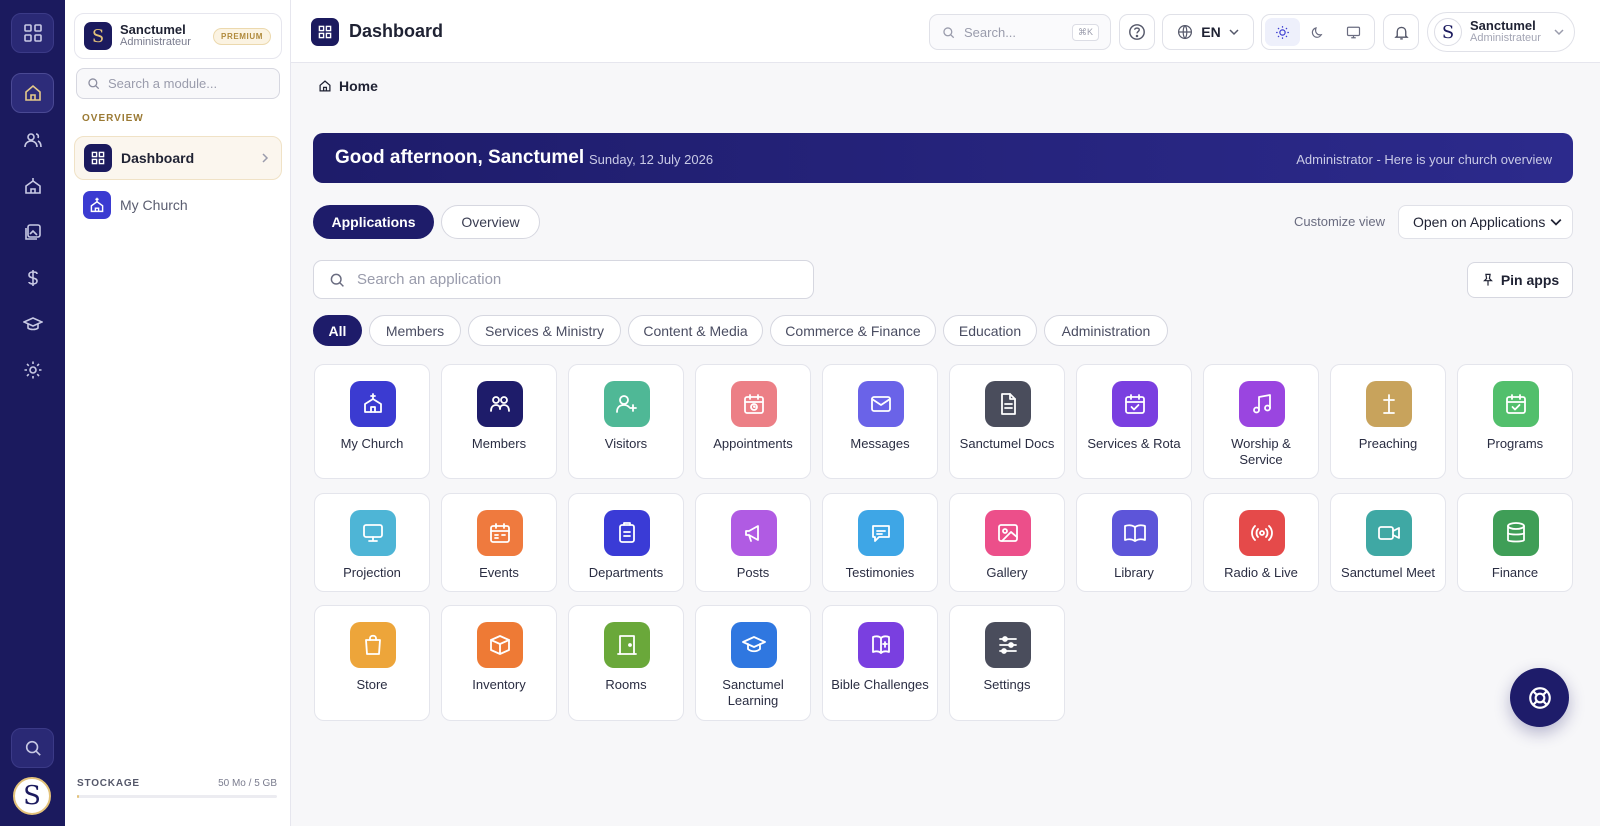 The height and width of the screenshot is (826, 1600). Describe the element at coordinates (177, 796) in the screenshot. I see `storage-bar` at that location.